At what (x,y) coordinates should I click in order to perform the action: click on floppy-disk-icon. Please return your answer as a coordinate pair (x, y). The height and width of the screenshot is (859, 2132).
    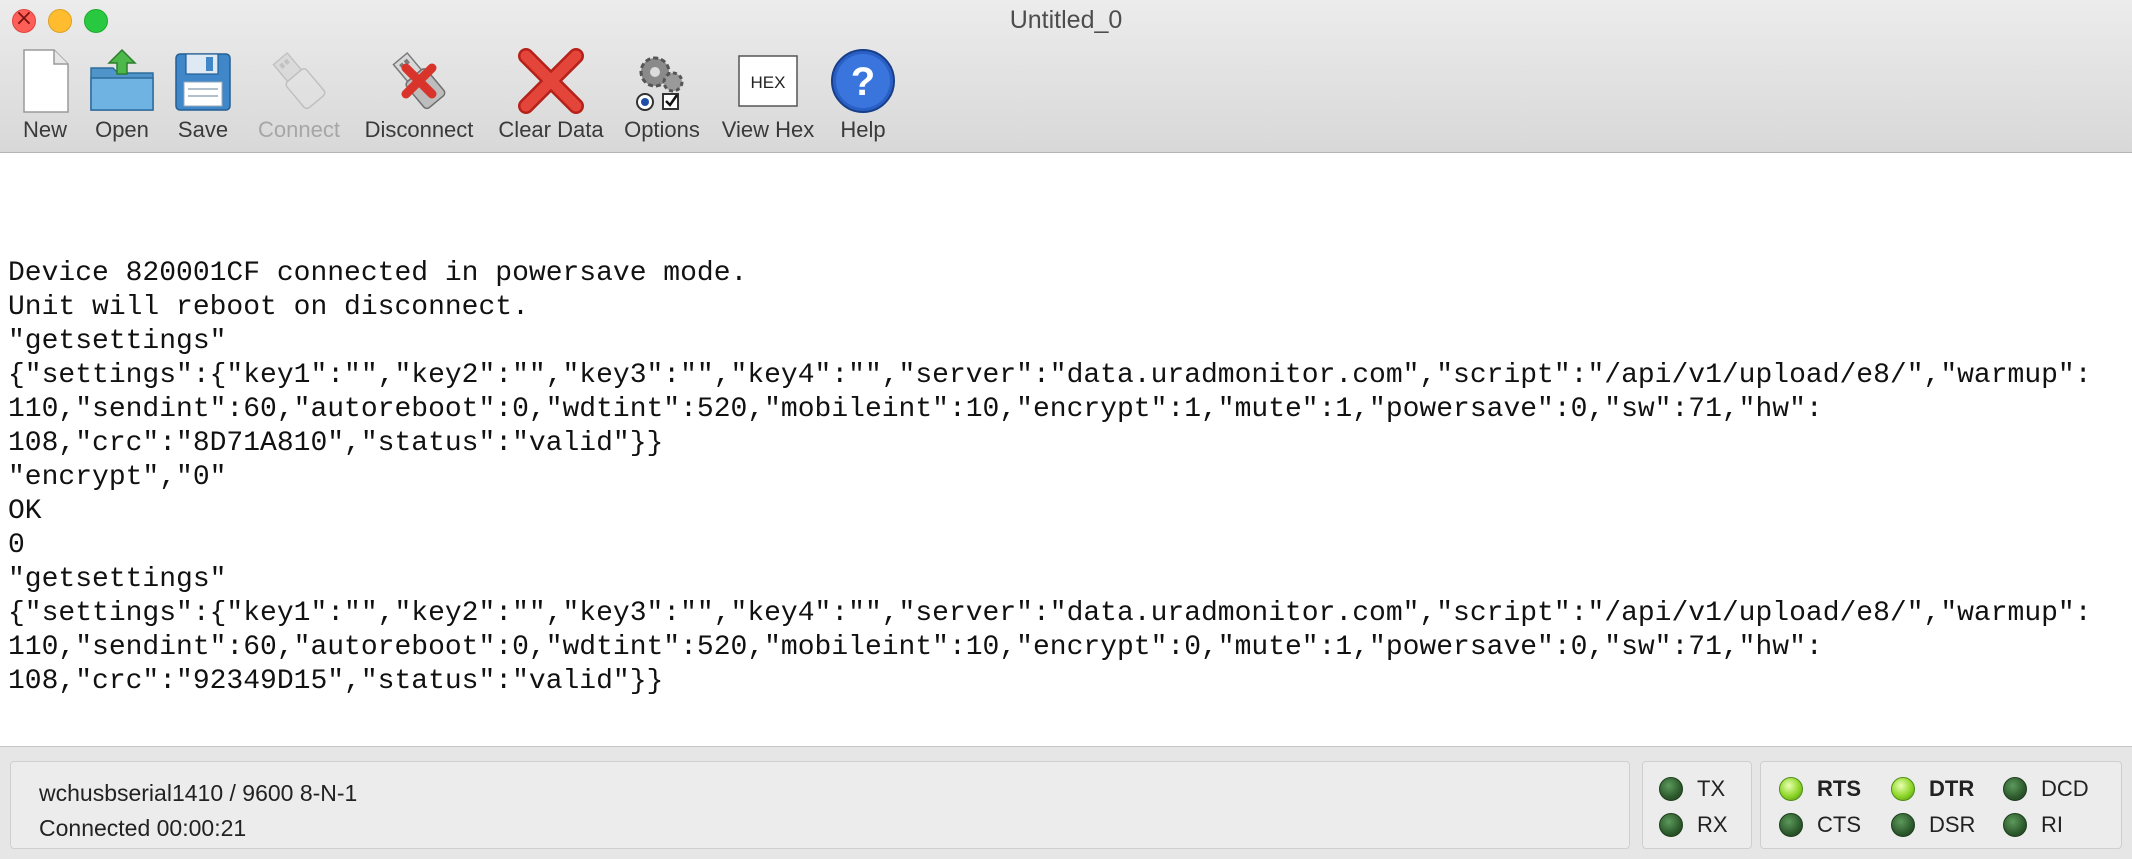
    Looking at the image, I should click on (203, 82).